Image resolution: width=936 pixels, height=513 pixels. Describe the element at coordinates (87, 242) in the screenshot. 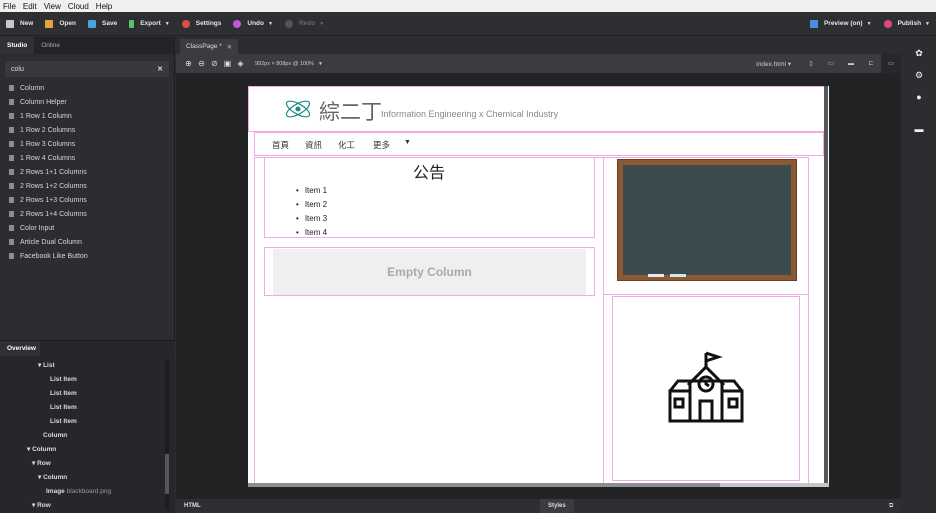

I see `component-item: Article Dual Column` at that location.